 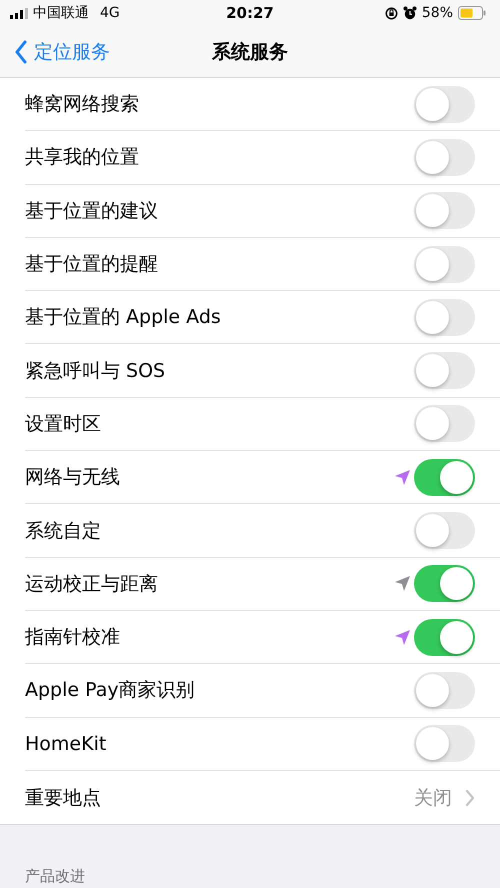 What do you see at coordinates (391, 13) in the screenshot?
I see `rotation-lock-icon` at bounding box center [391, 13].